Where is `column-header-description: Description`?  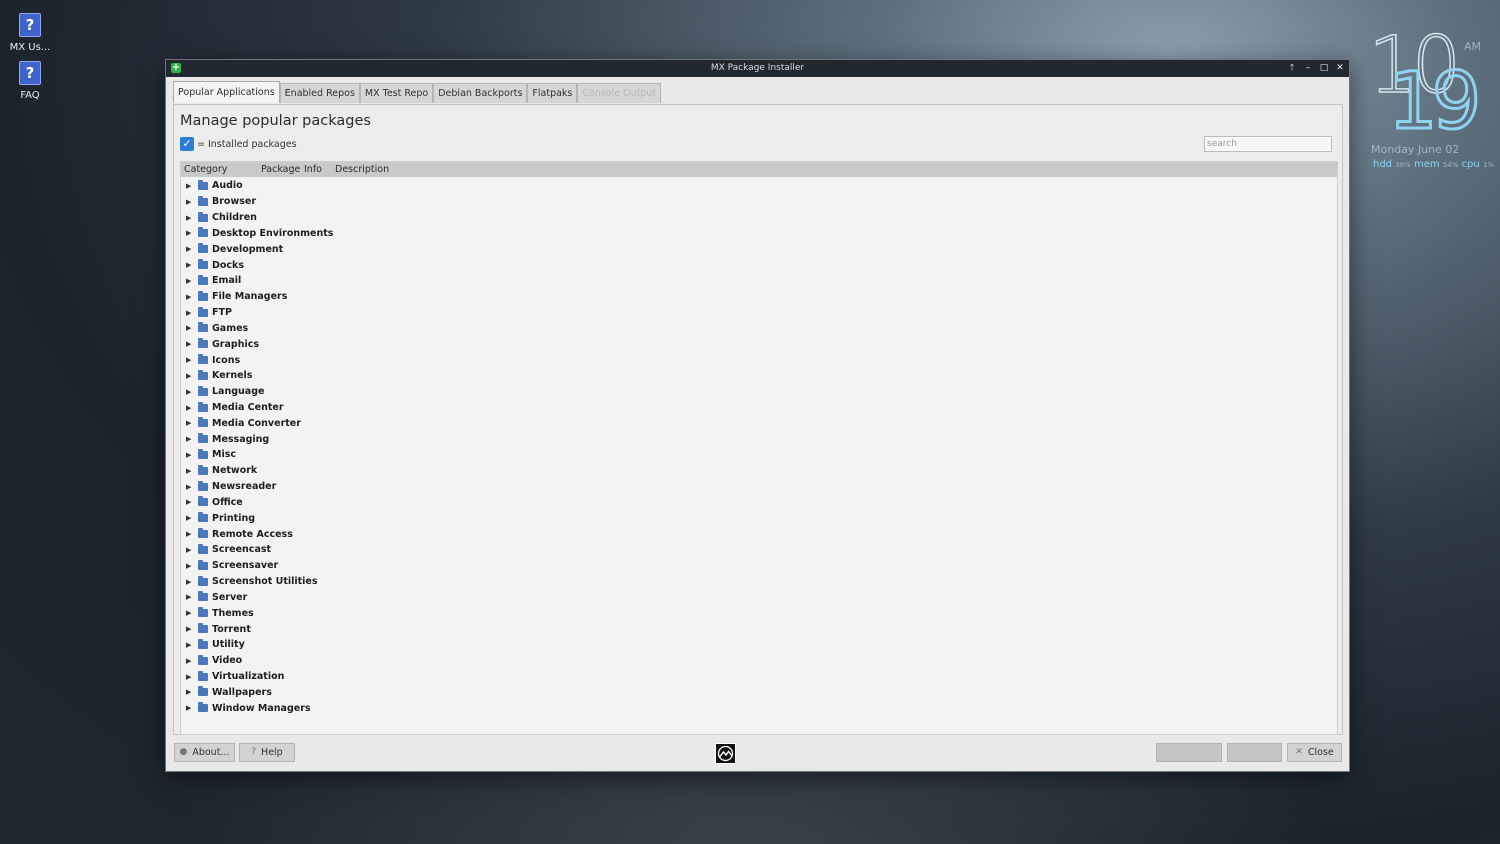
column-header-description: Description is located at coordinates (360, 169).